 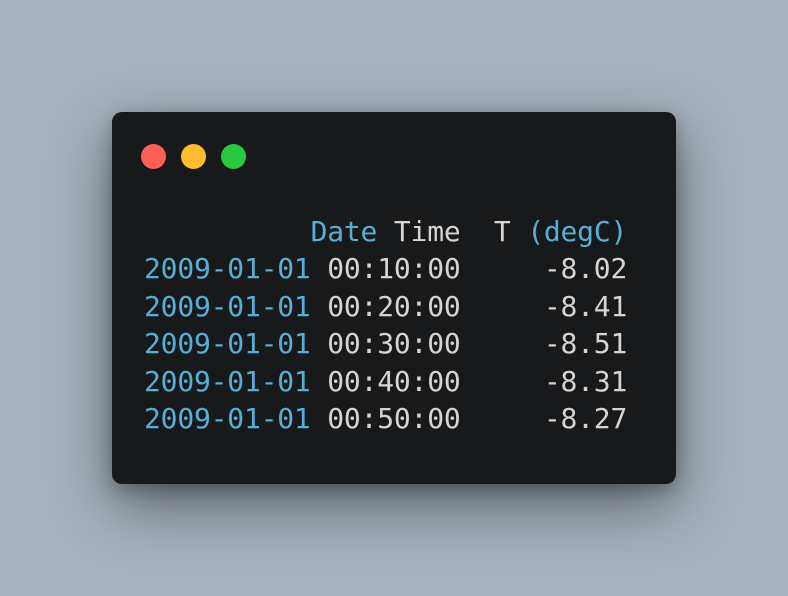 What do you see at coordinates (233, 156) in the screenshot?
I see `maximize-button` at bounding box center [233, 156].